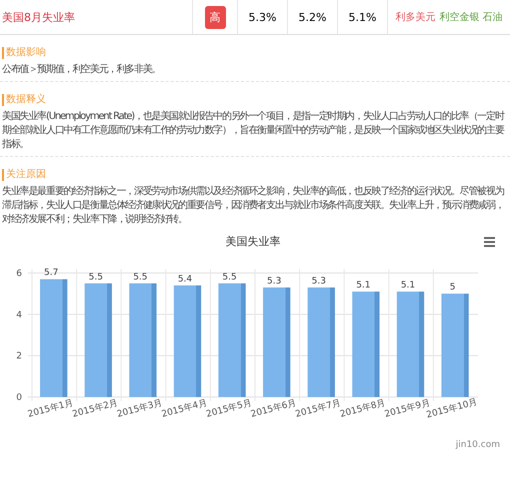  Describe the element at coordinates (24, 100) in the screenshot. I see `section-heading: 数据释义` at that location.